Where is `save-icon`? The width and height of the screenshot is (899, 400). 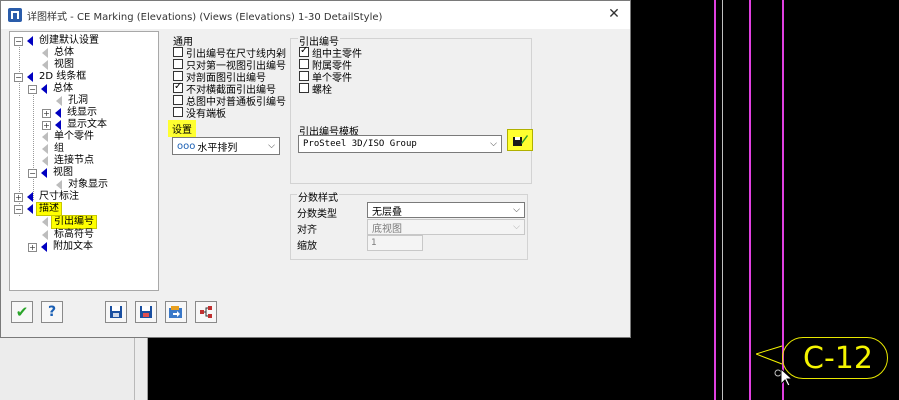
save-icon is located at coordinates (116, 312).